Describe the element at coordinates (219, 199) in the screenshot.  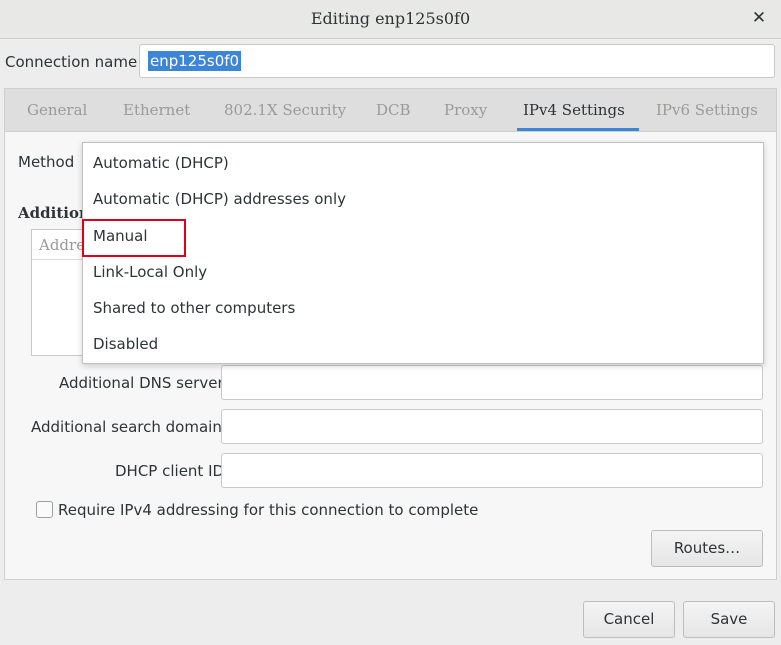
I see `method-option-dhcp-addresses-only: Automatic (DHCP) addresses only` at that location.